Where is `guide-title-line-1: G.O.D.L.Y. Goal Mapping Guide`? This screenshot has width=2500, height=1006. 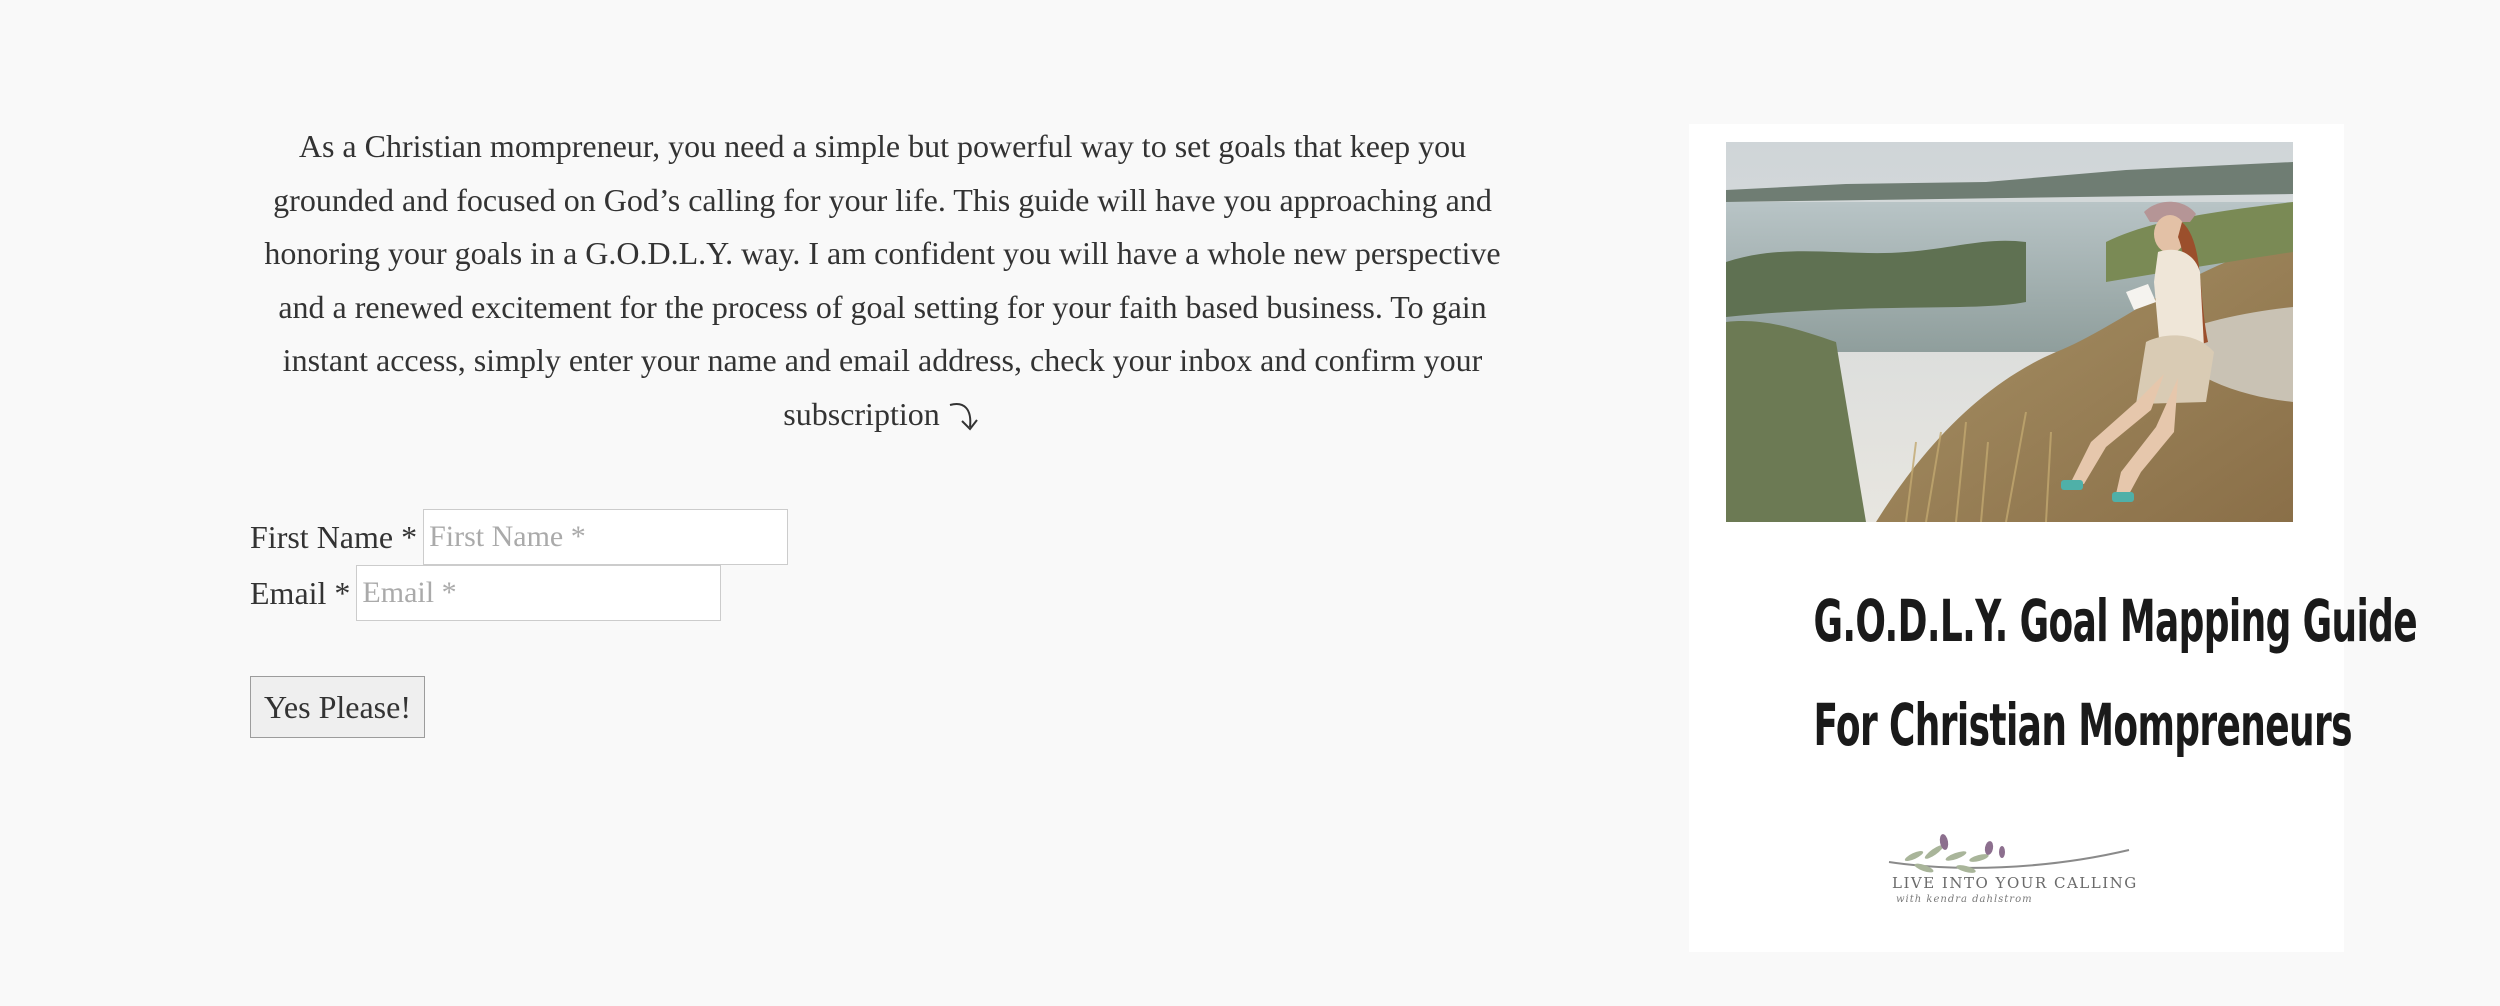 guide-title-line-1: G.O.D.L.Y. Goal Mapping Guide is located at coordinates (2115, 621).